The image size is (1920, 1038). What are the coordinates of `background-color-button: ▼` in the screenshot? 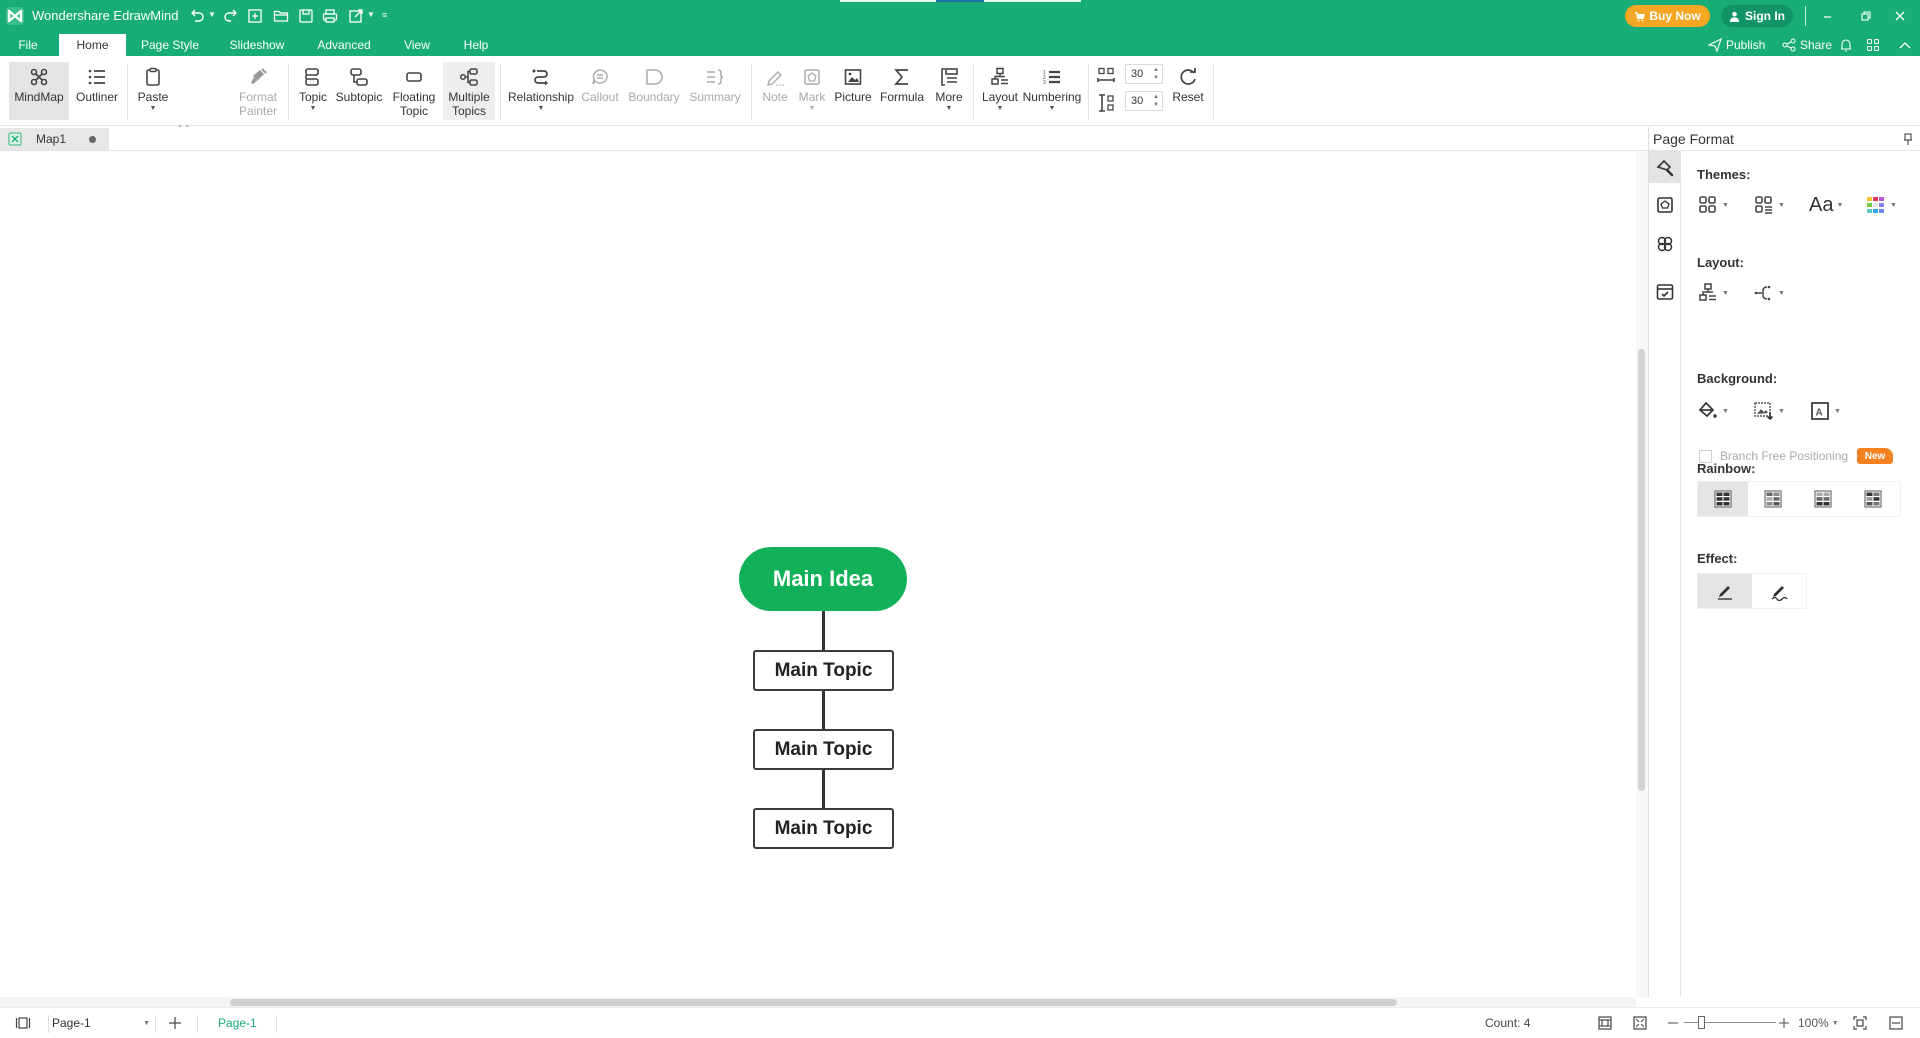 It's located at (1713, 411).